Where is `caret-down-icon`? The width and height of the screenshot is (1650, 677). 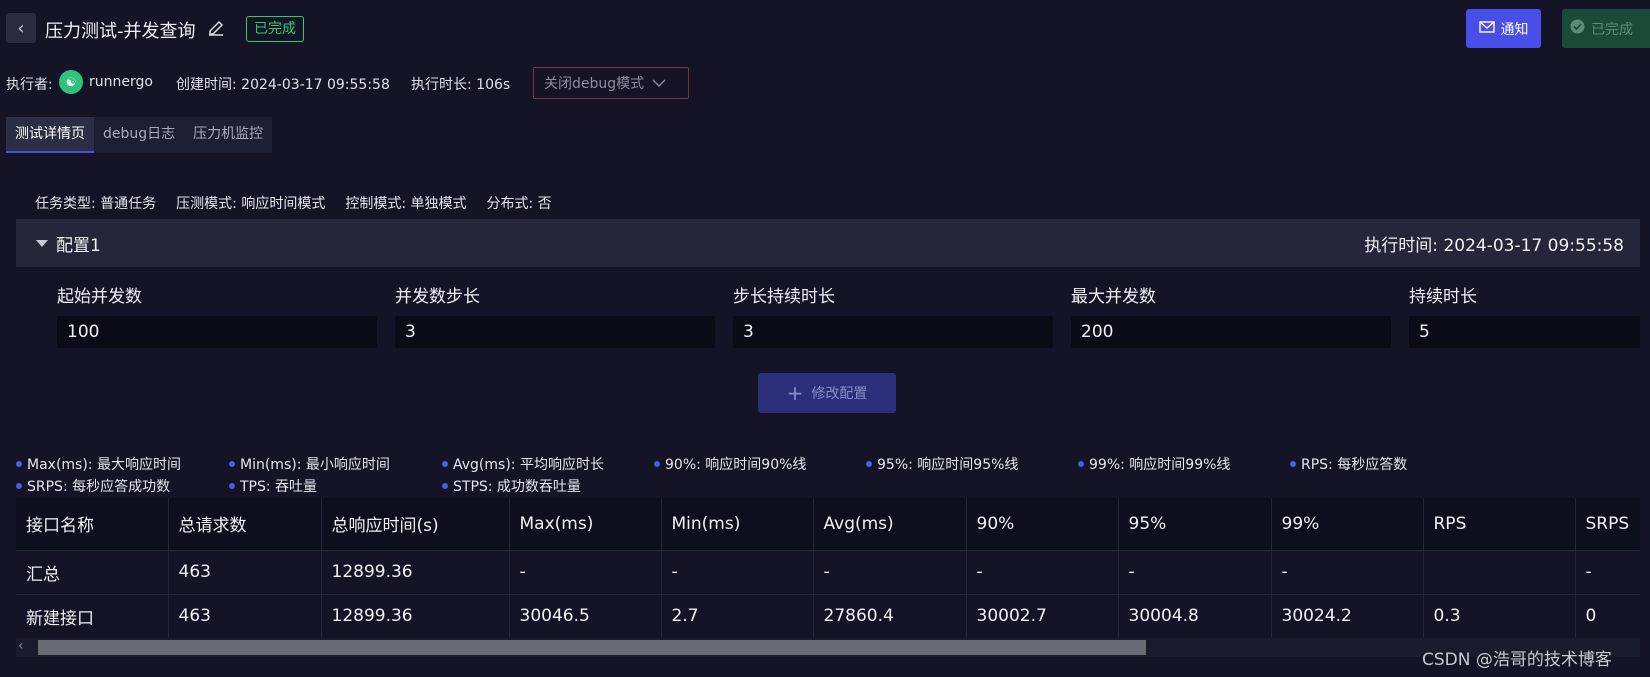
caret-down-icon is located at coordinates (42, 243).